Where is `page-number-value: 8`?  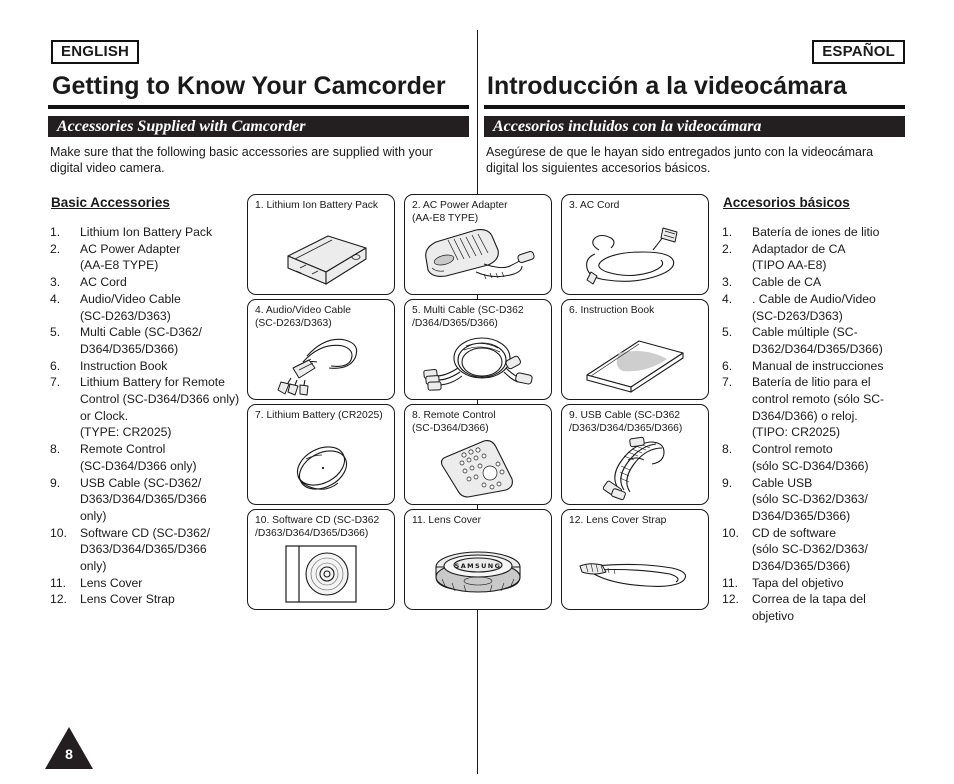
page-number-value: 8 is located at coordinates (69, 754).